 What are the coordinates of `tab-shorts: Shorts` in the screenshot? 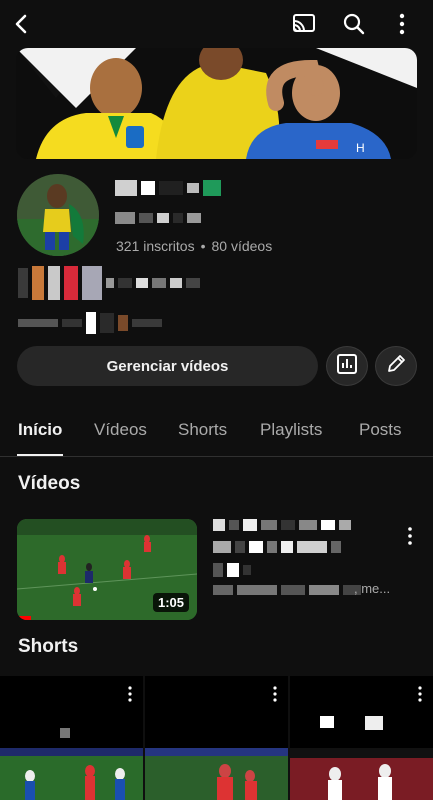 It's located at (202, 430).